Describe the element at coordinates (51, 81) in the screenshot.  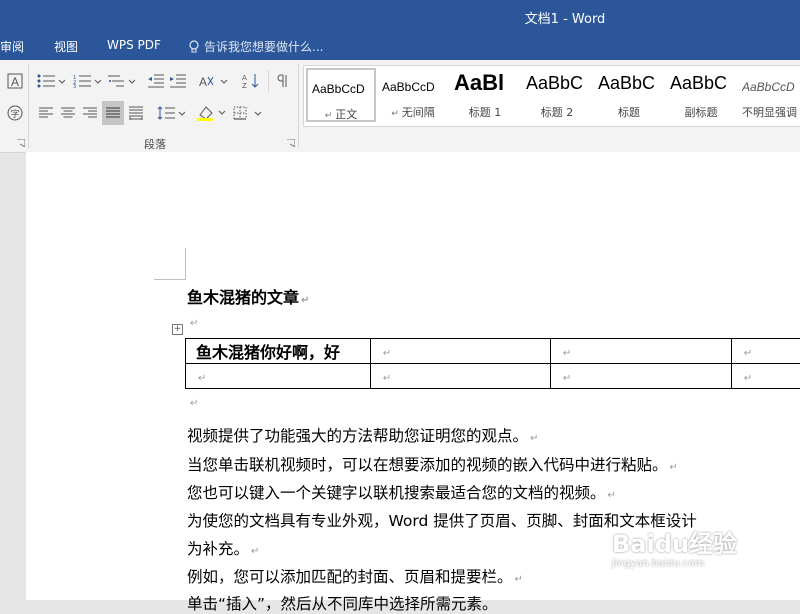
I see `bullets-icon` at that location.